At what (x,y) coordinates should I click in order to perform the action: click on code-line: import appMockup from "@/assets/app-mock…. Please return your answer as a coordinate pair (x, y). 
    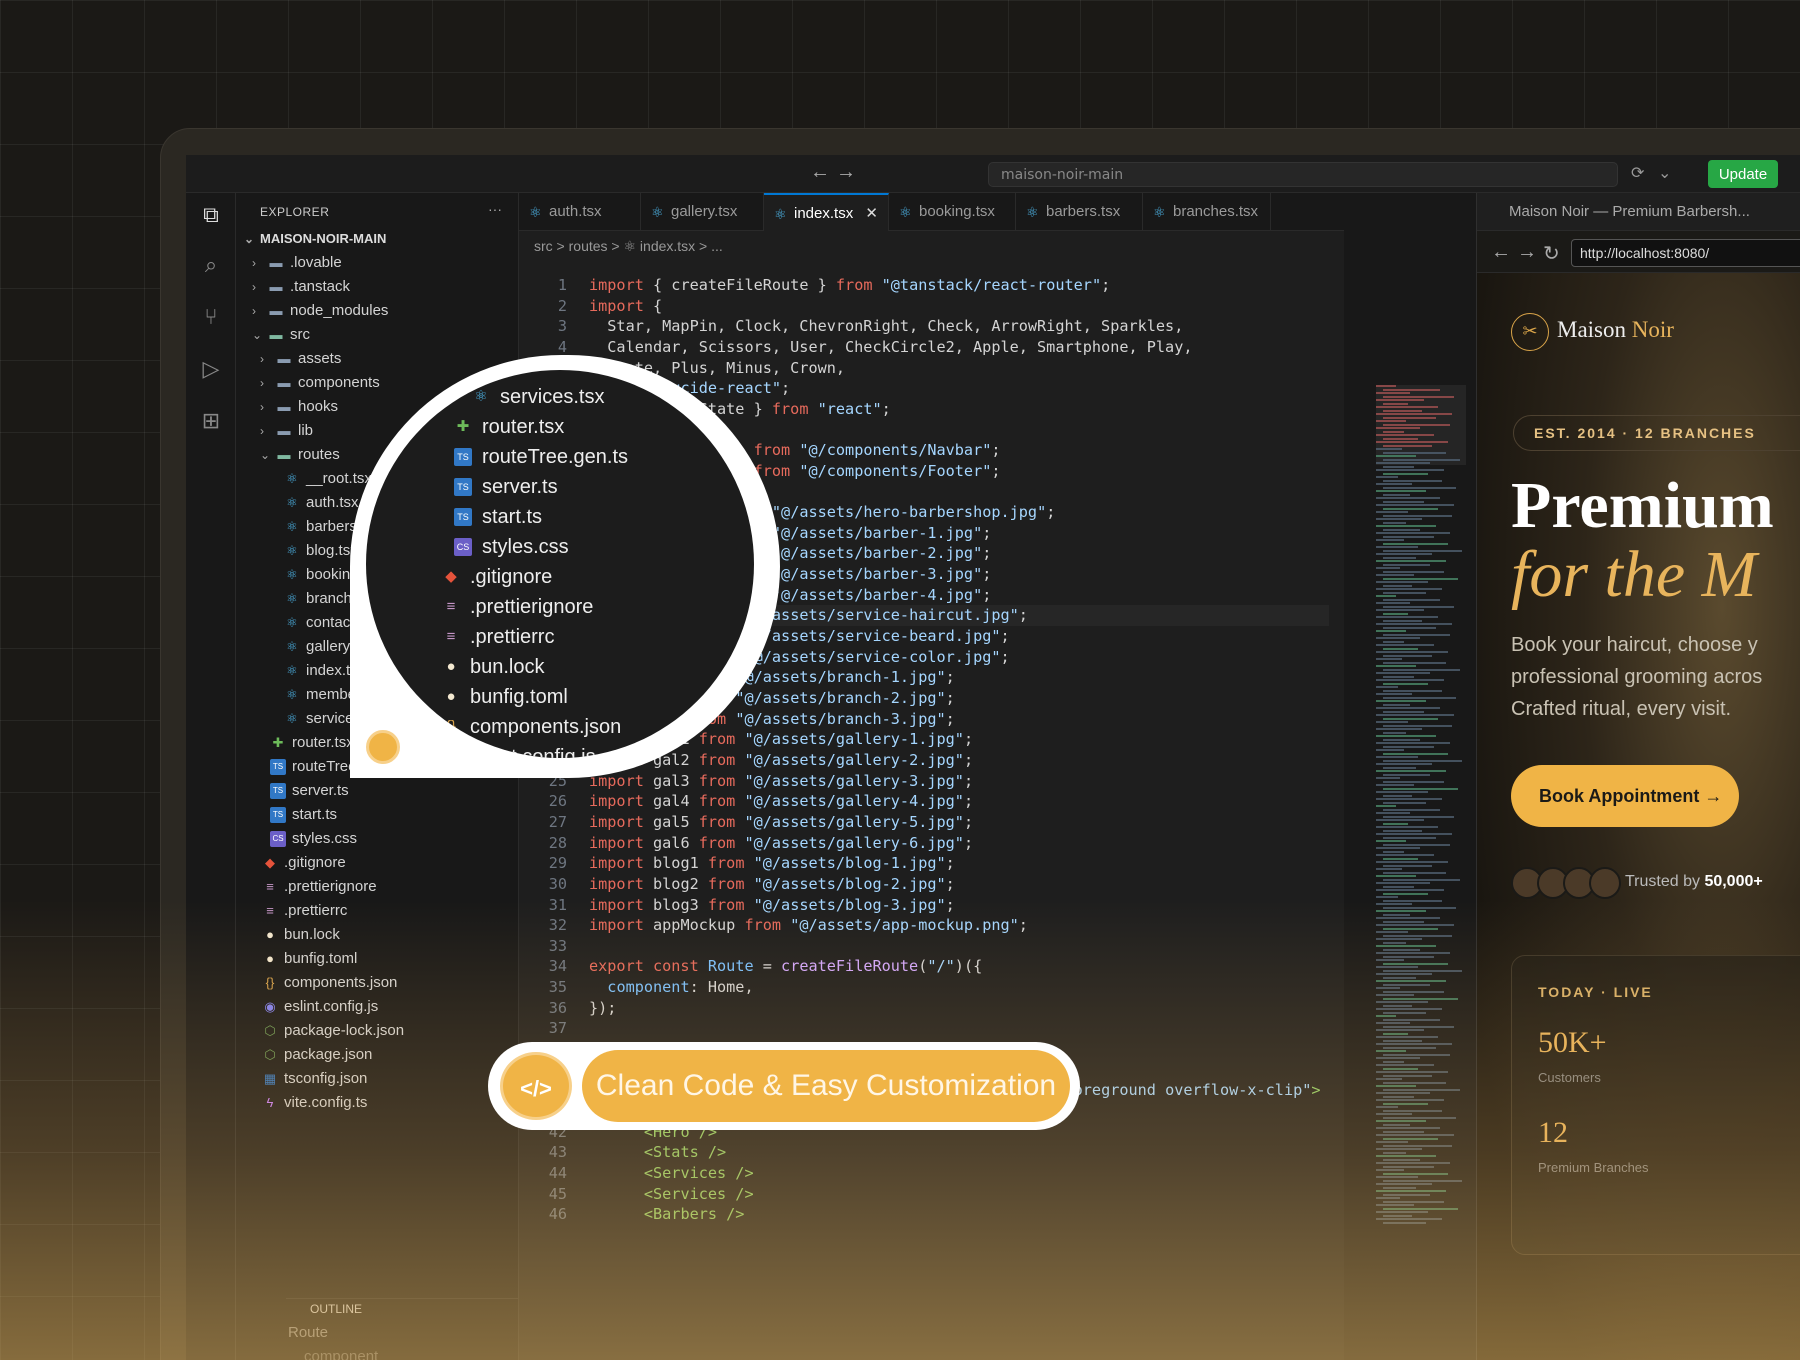
    Looking at the image, I should click on (808, 925).